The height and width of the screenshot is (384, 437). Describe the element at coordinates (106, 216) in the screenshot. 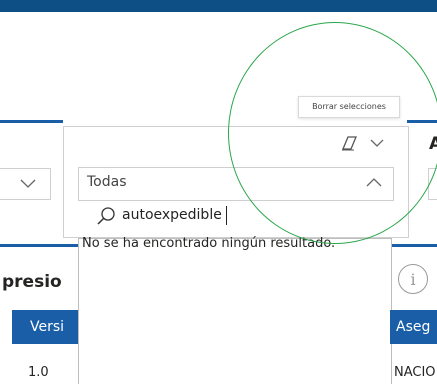

I see `search-icon` at that location.